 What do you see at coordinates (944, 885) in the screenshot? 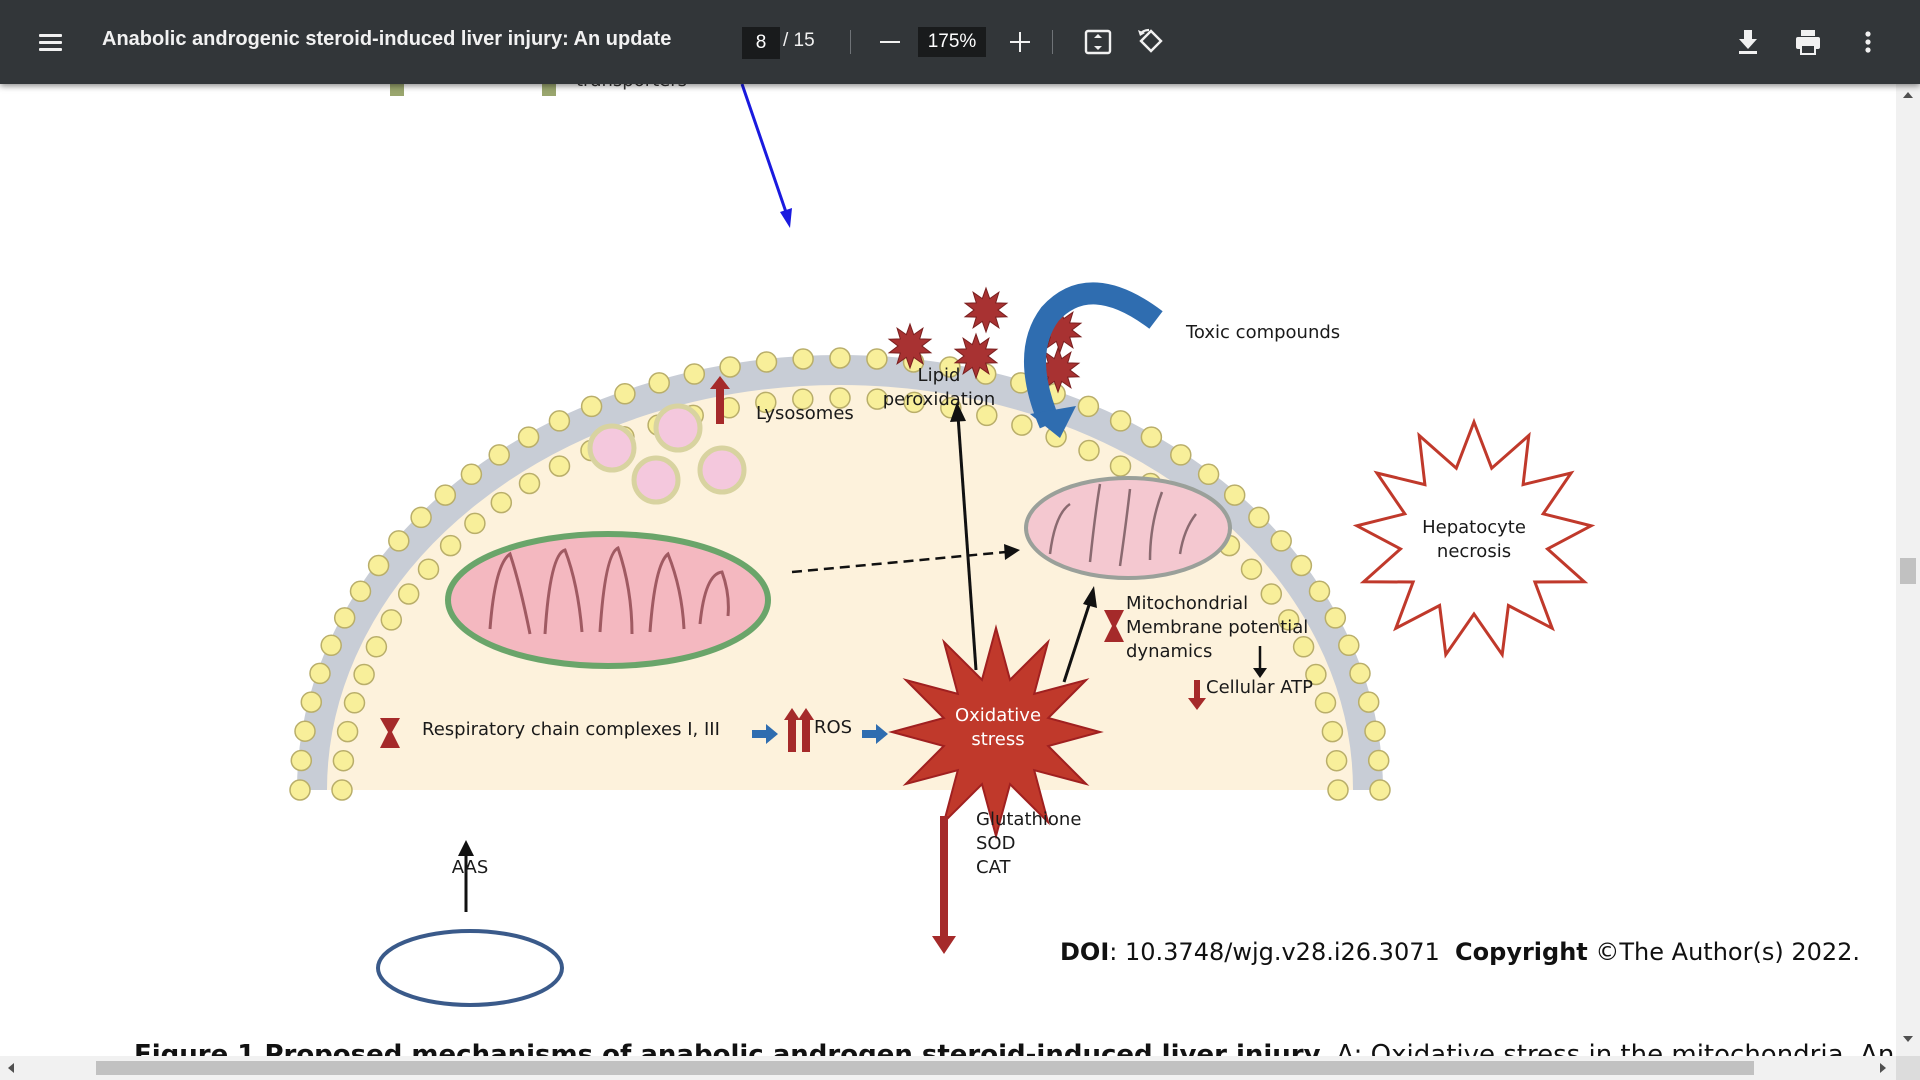
I see `antioxidant-decrease-arrow` at bounding box center [944, 885].